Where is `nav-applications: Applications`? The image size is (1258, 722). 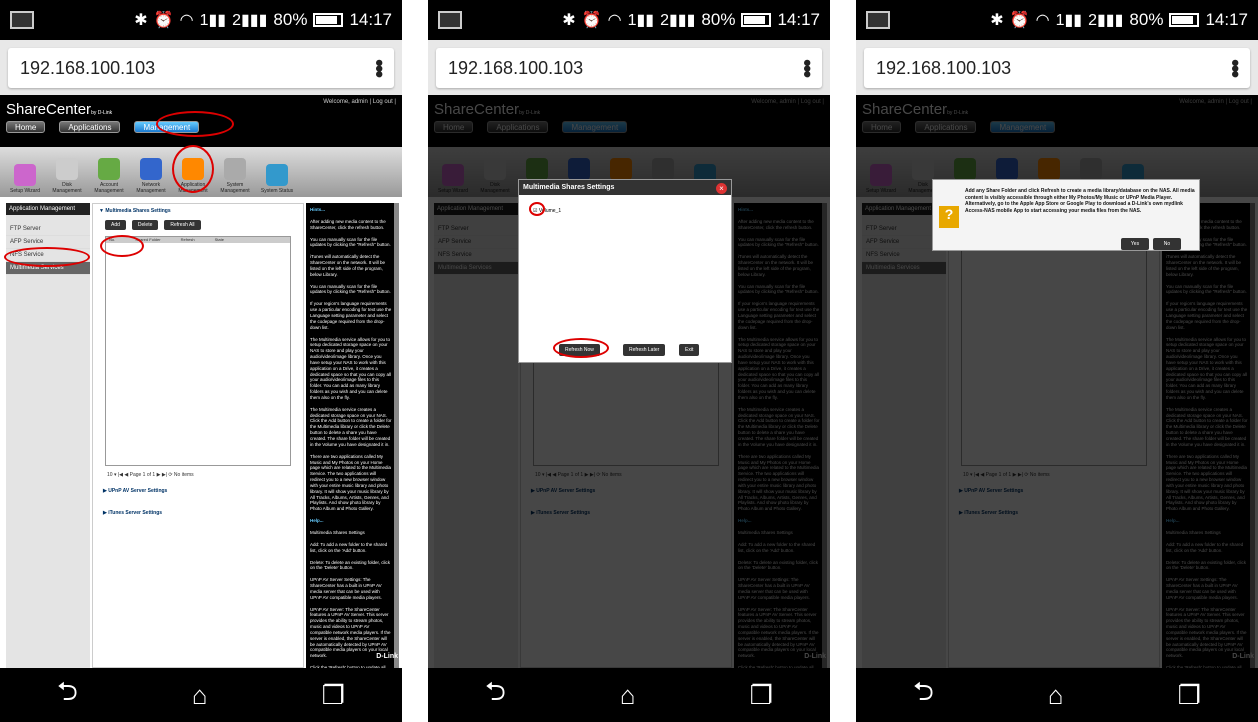
nav-applications: Applications is located at coordinates (90, 127).